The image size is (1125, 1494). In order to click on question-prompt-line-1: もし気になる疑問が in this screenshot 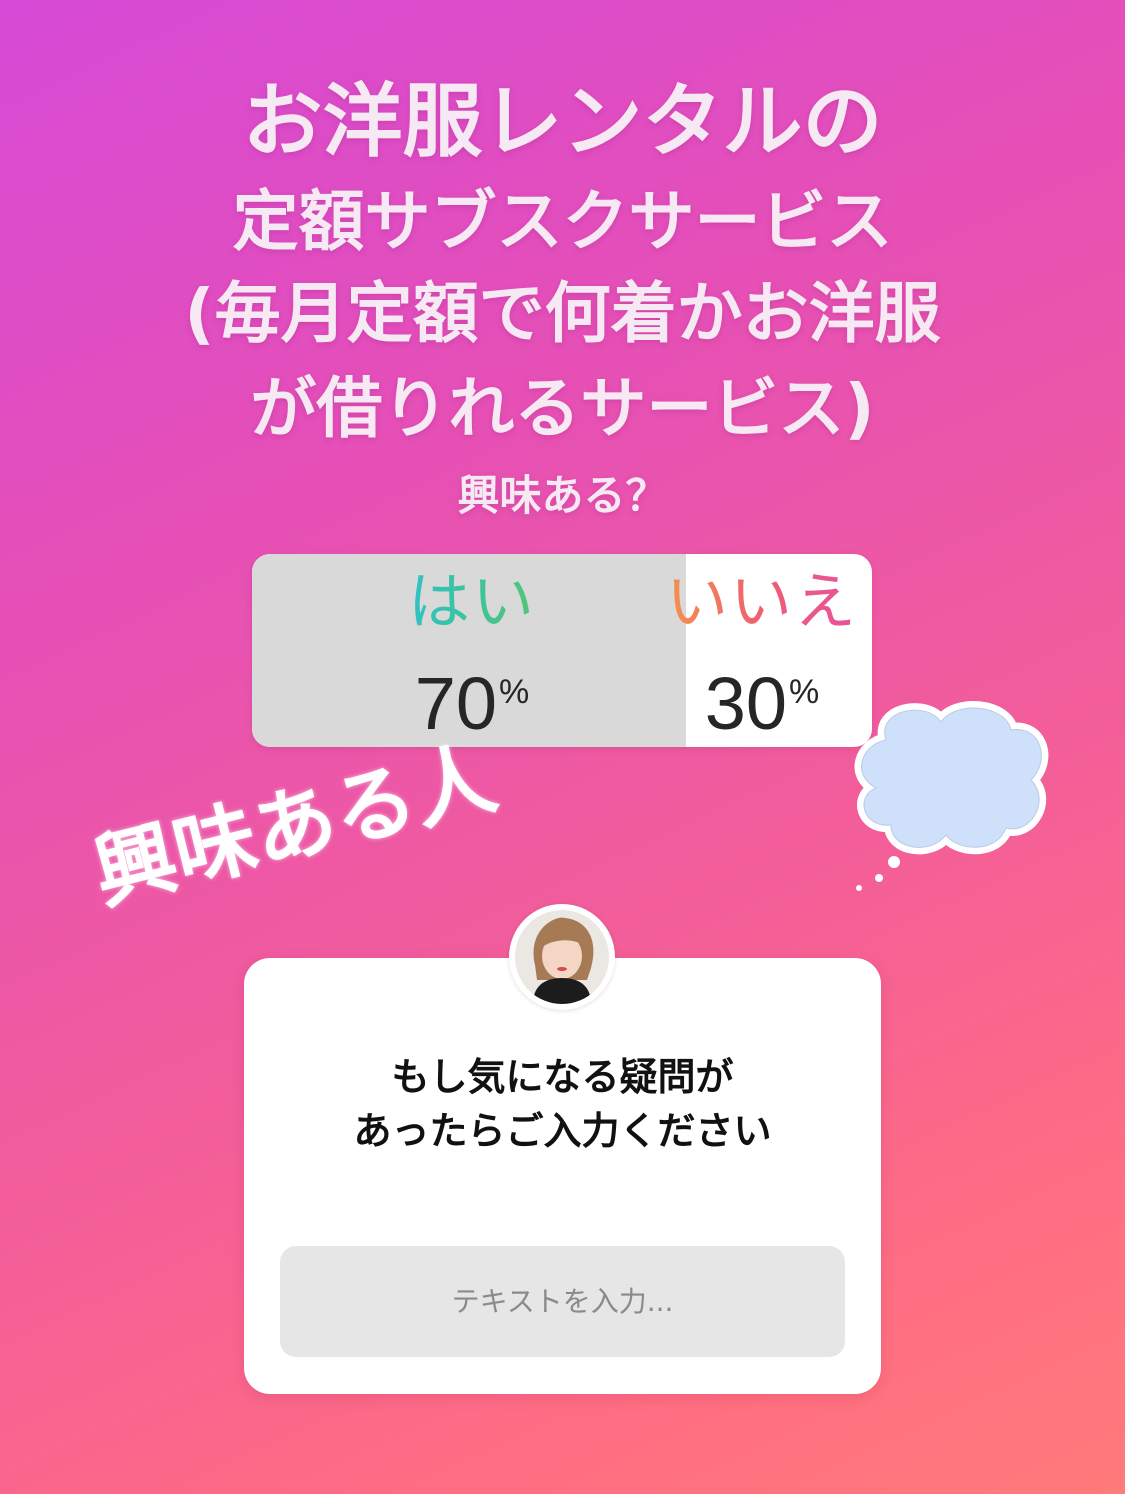, I will do `click(562, 1077)`.